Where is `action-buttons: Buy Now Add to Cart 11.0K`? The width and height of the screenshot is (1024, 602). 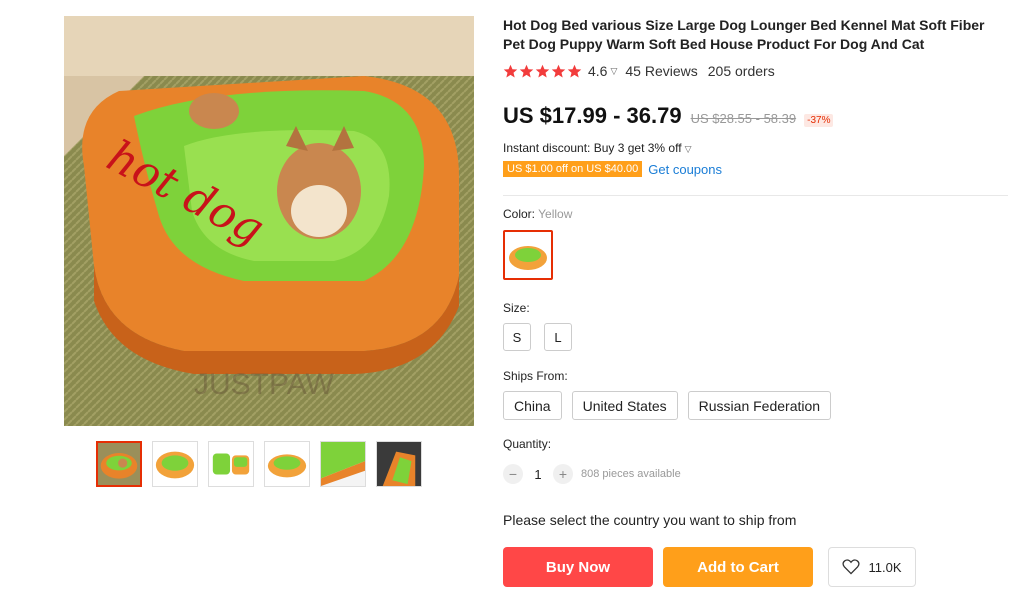
action-buttons: Buy Now Add to Cart 11.0K is located at coordinates (755, 567).